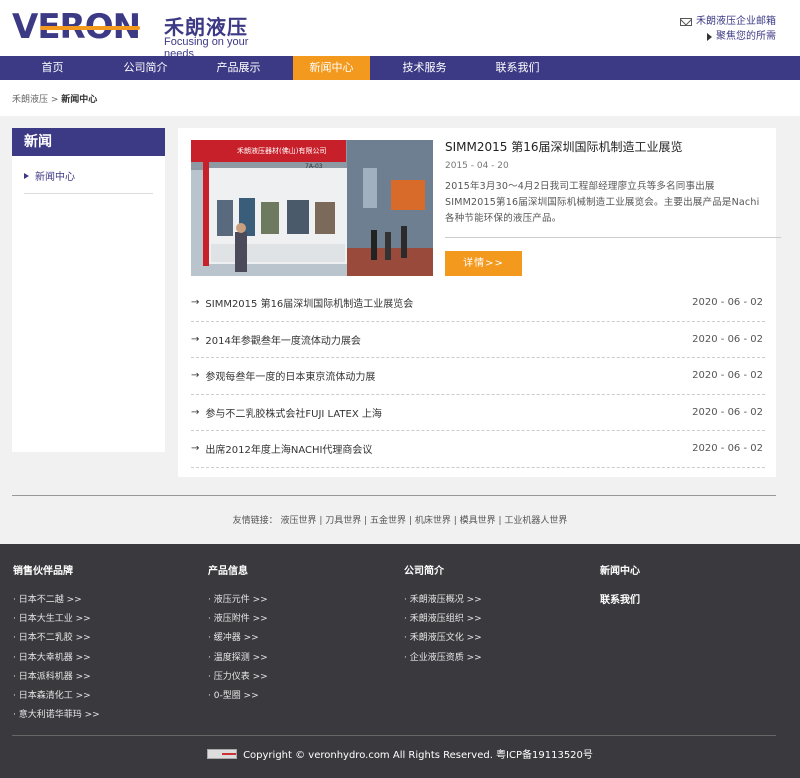 This screenshot has height=778, width=800. Describe the element at coordinates (103, 677) in the screenshot. I see `footer-link: · 日本派科机器 >>` at that location.